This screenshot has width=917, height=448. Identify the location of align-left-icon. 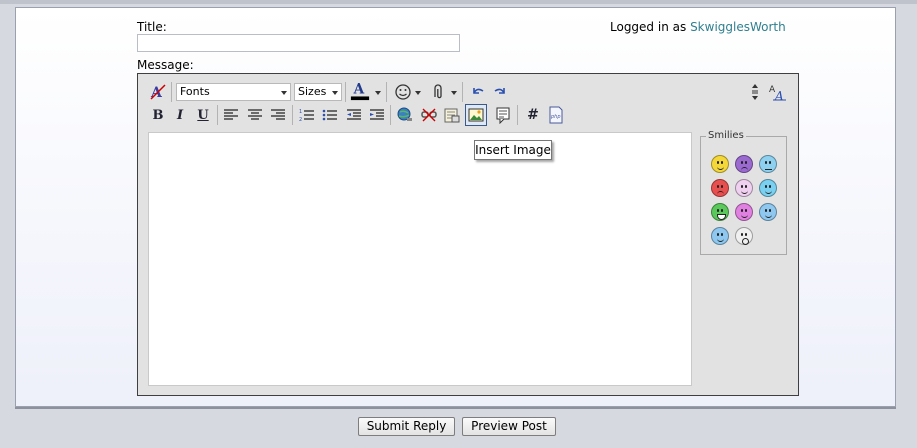
(231, 115).